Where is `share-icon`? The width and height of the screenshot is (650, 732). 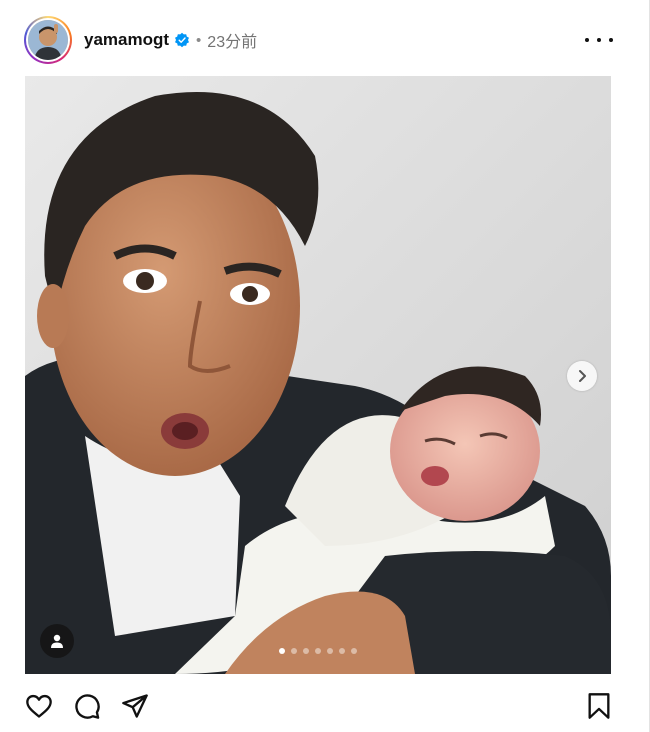 share-icon is located at coordinates (135, 706).